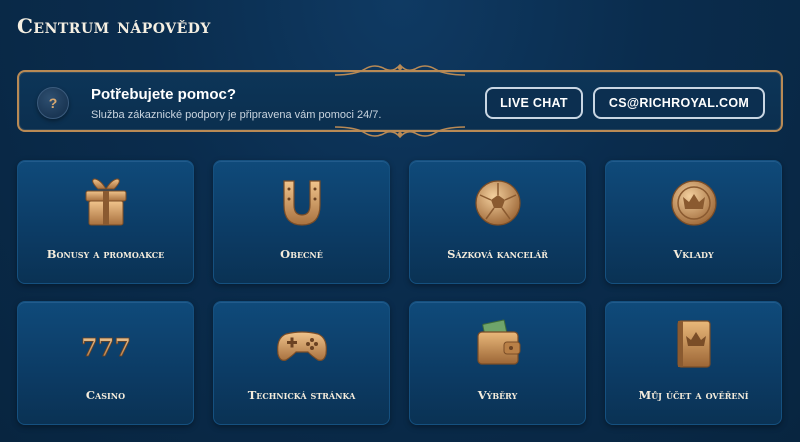 The width and height of the screenshot is (800, 442). I want to click on category-label: Vklady, so click(693, 254).